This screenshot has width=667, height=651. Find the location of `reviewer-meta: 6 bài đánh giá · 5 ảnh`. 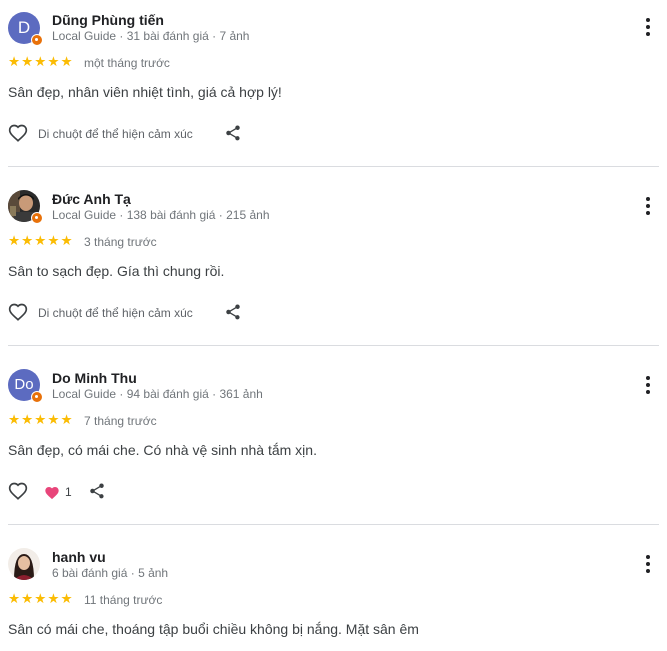

reviewer-meta: 6 bài đánh giá · 5 ảnh is located at coordinates (110, 573).